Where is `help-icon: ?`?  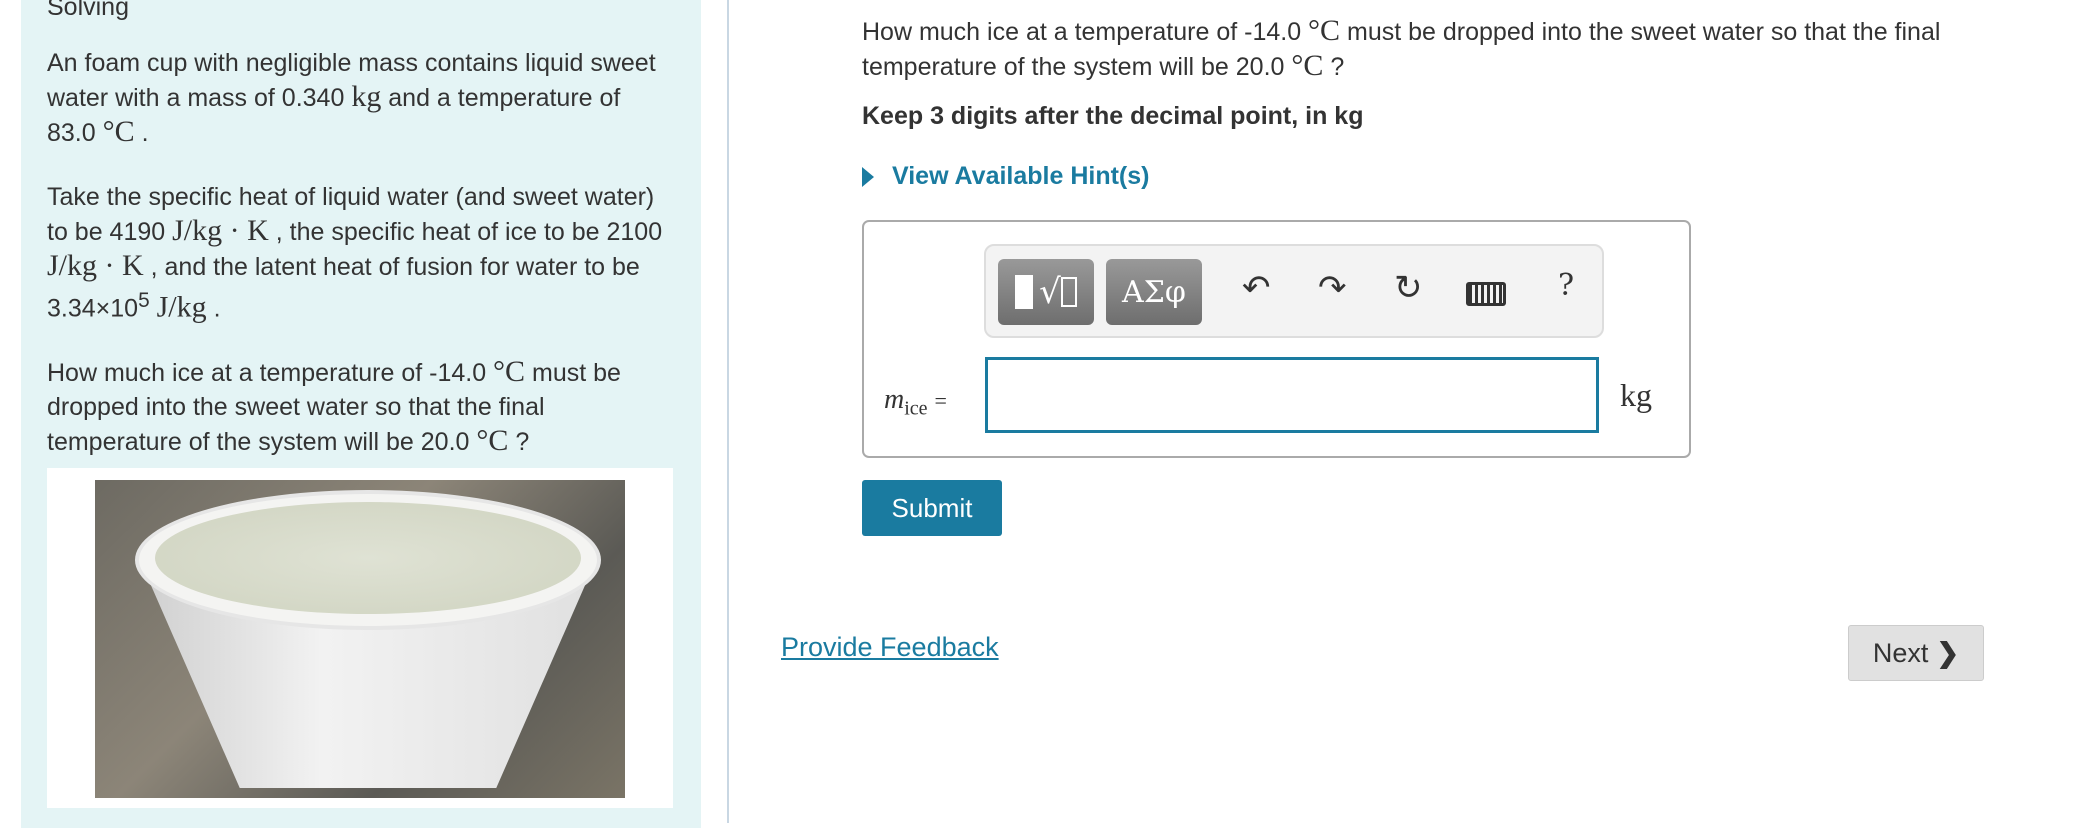 help-icon: ? is located at coordinates (1566, 285).